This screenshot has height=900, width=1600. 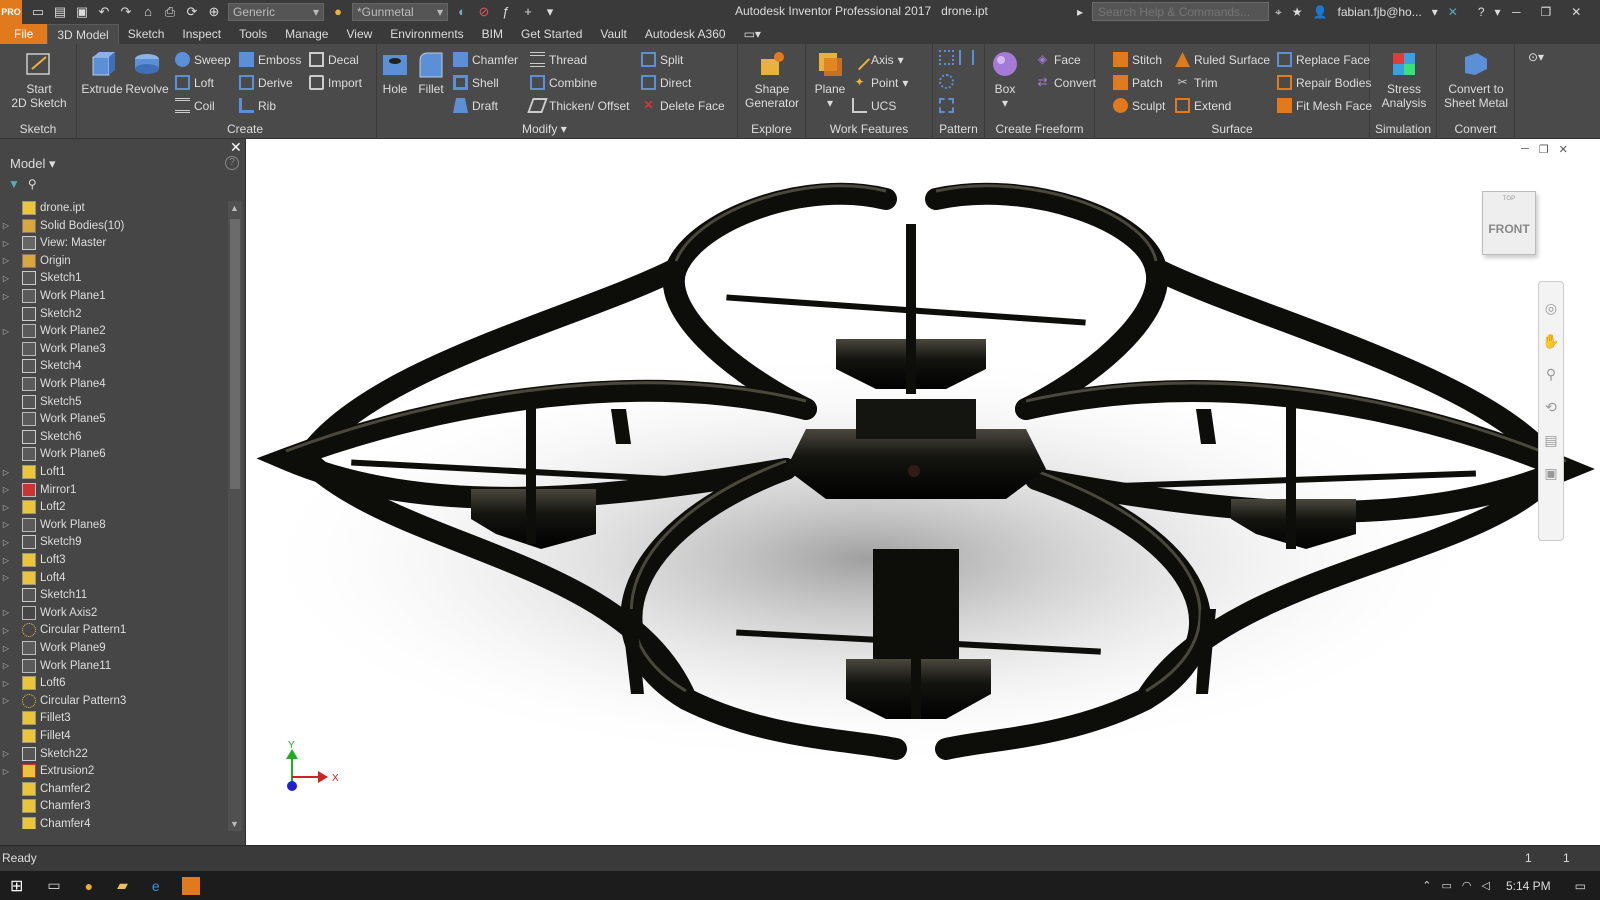 What do you see at coordinates (53, 525) in the screenshot?
I see `tree-item: ▷ Work Plane8` at bounding box center [53, 525].